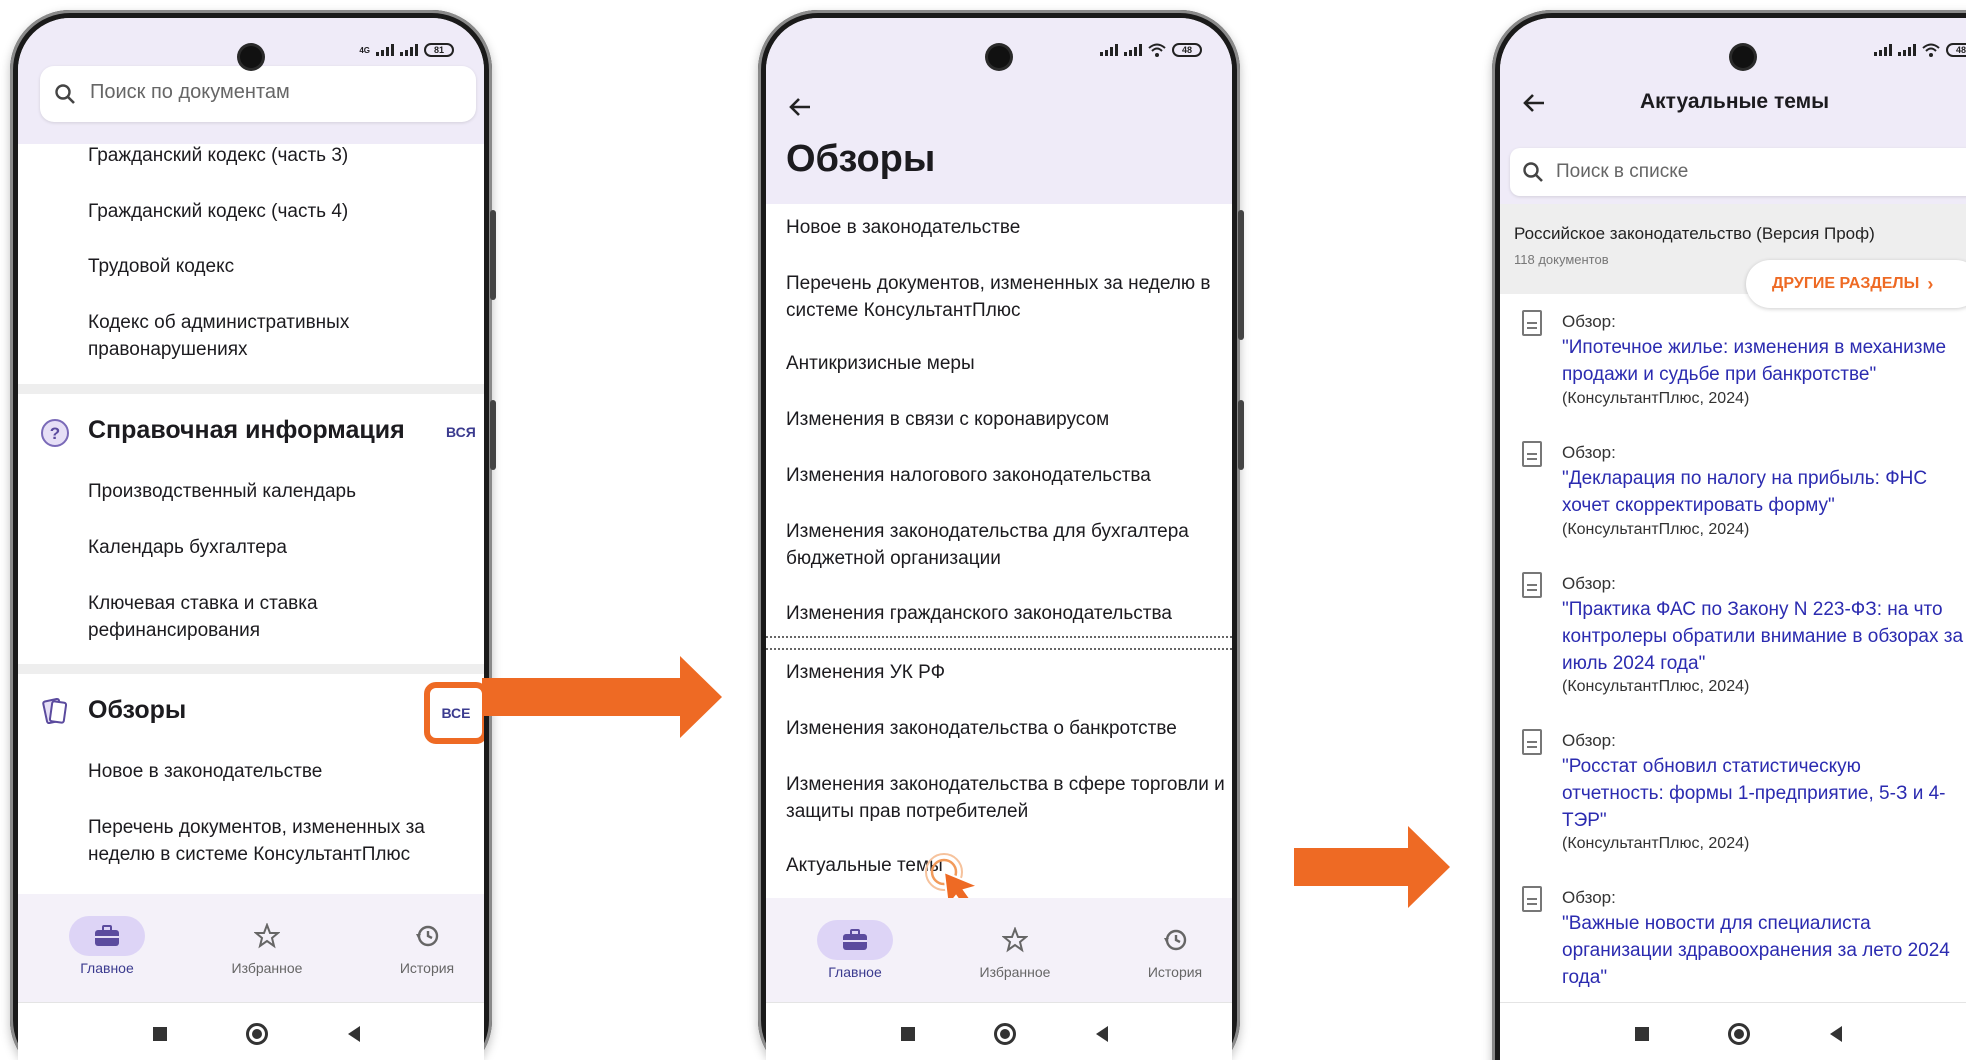 This screenshot has width=1966, height=1060. I want to click on reviews-all-button-highlight: ВСЕ, so click(454, 713).